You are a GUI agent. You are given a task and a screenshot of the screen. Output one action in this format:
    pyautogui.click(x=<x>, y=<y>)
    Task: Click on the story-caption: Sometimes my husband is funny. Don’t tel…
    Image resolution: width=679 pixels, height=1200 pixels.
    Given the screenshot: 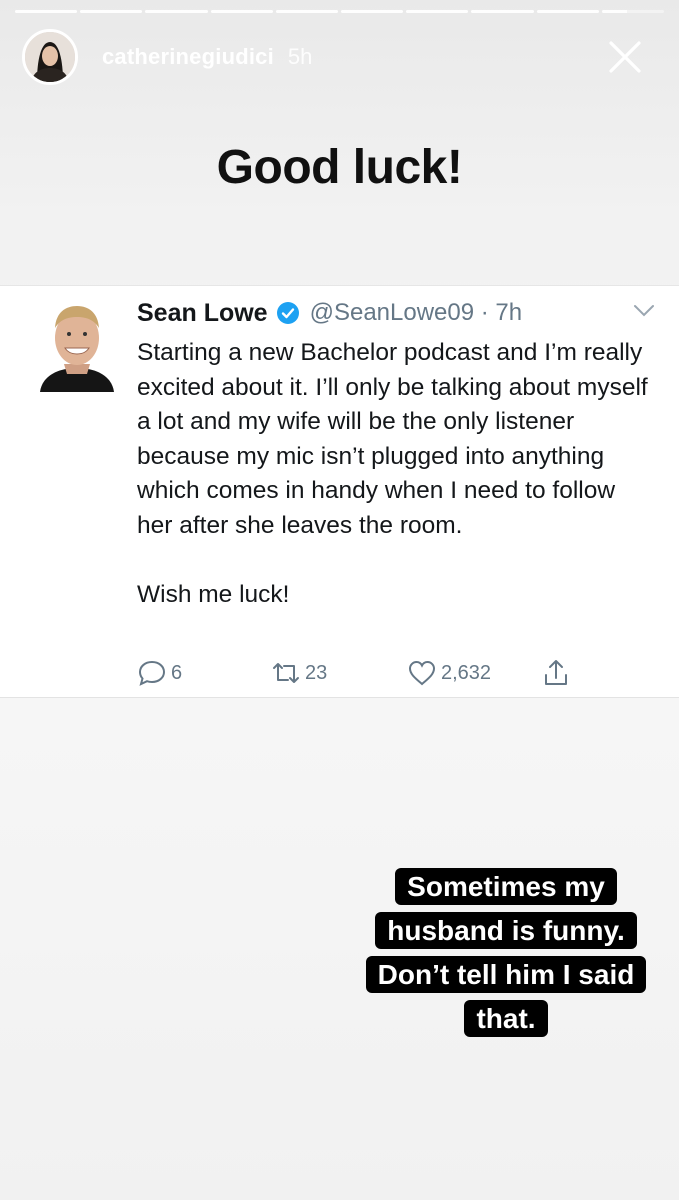 What is the action you would take?
    pyautogui.click(x=506, y=953)
    